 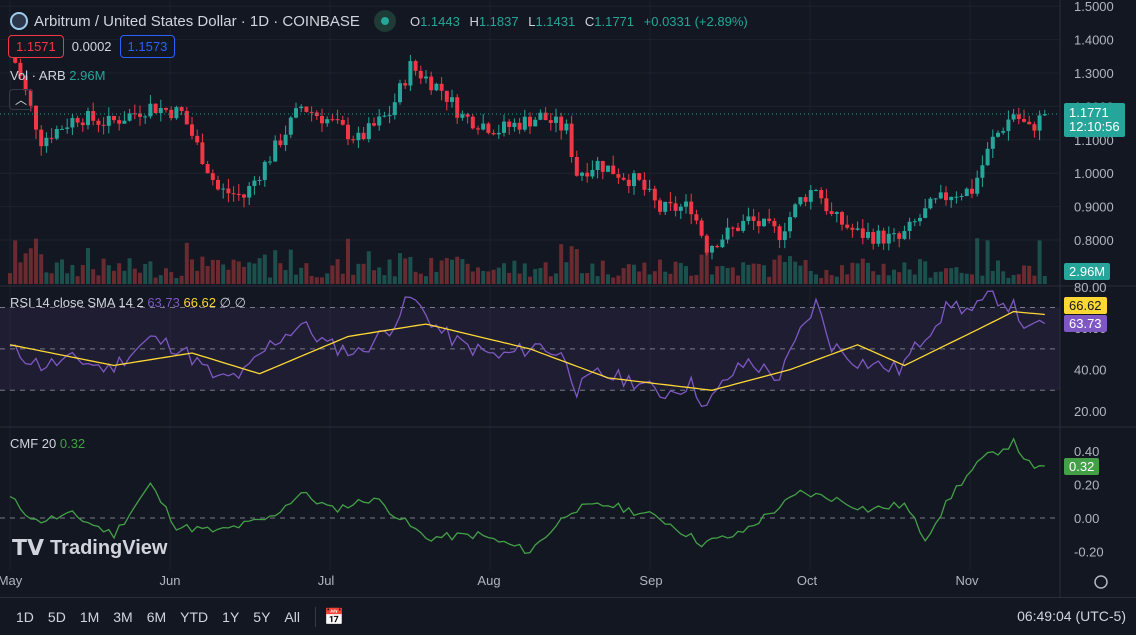 What do you see at coordinates (1101, 582) in the screenshot?
I see `settings-gear-icon` at bounding box center [1101, 582].